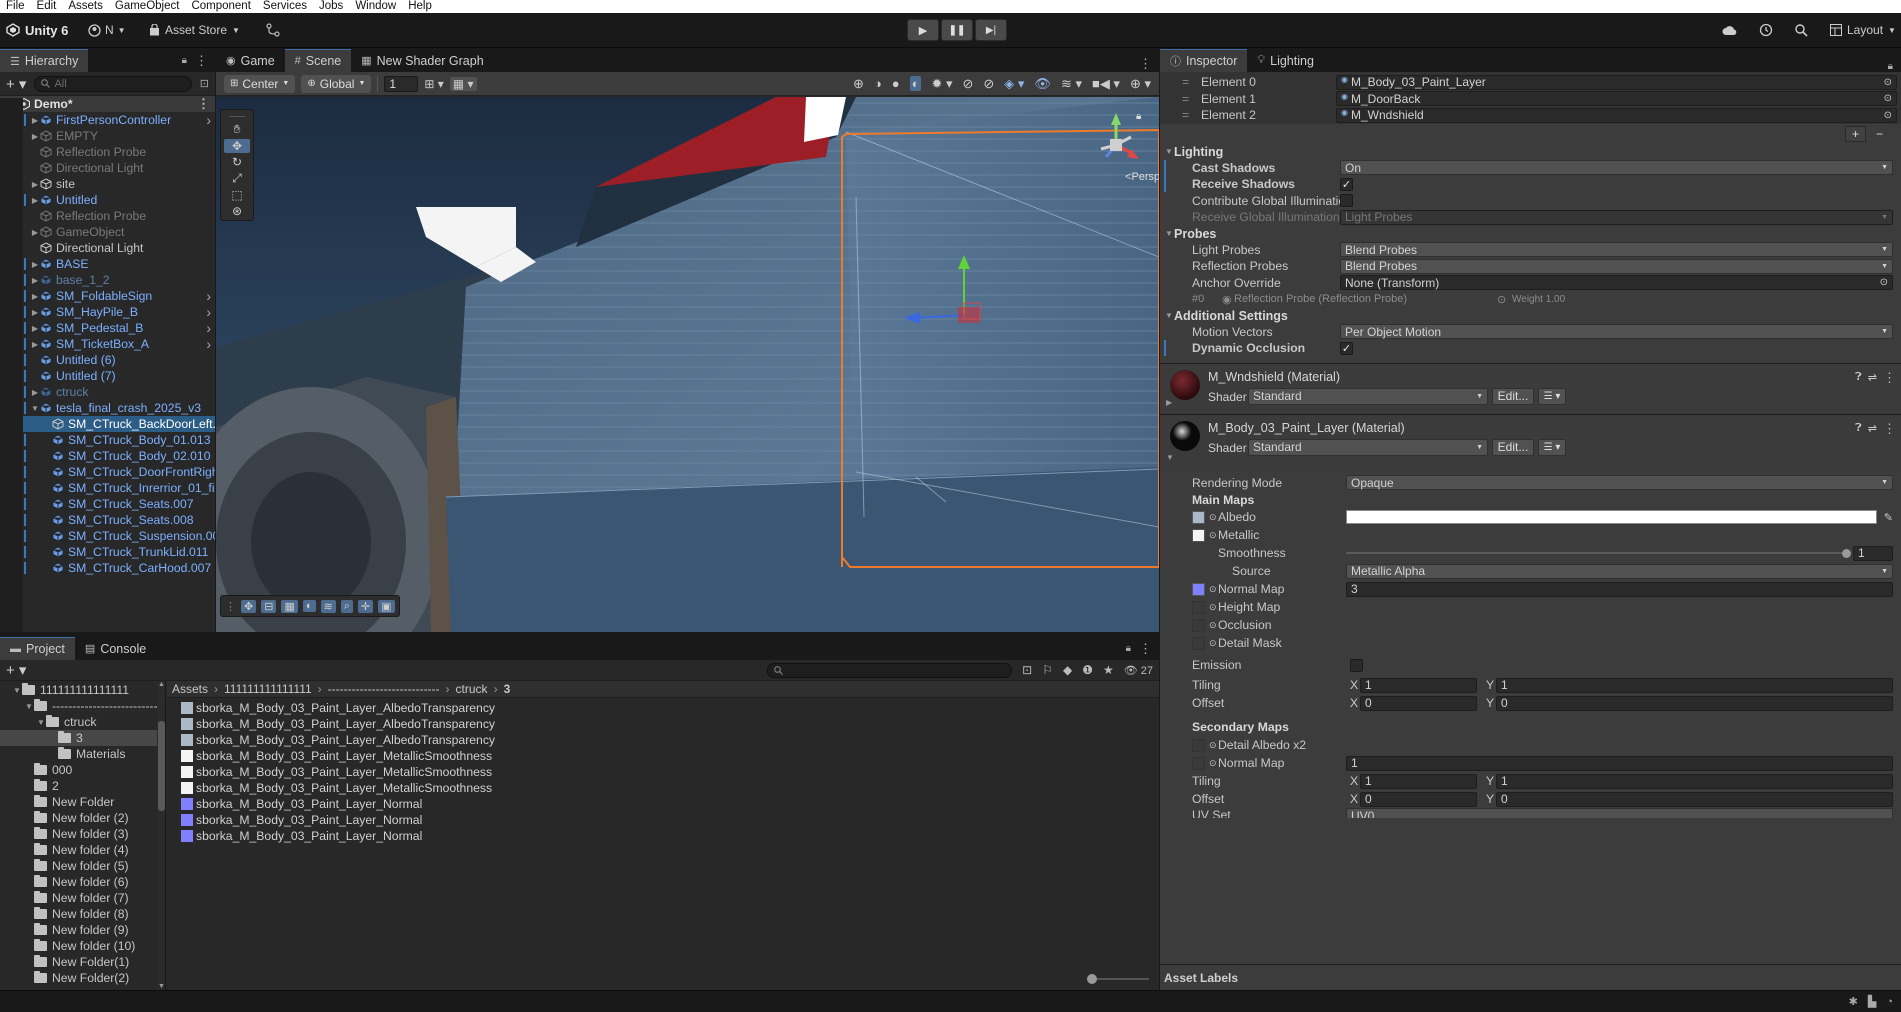 The width and height of the screenshot is (1901, 1012). I want to click on hierarchy-item: SM_CTruck_Inrerrior_01_fixed, so click(107, 488).